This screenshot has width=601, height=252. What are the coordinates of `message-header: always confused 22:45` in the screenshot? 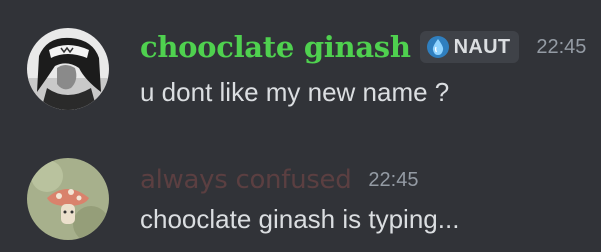 It's located at (279, 180).